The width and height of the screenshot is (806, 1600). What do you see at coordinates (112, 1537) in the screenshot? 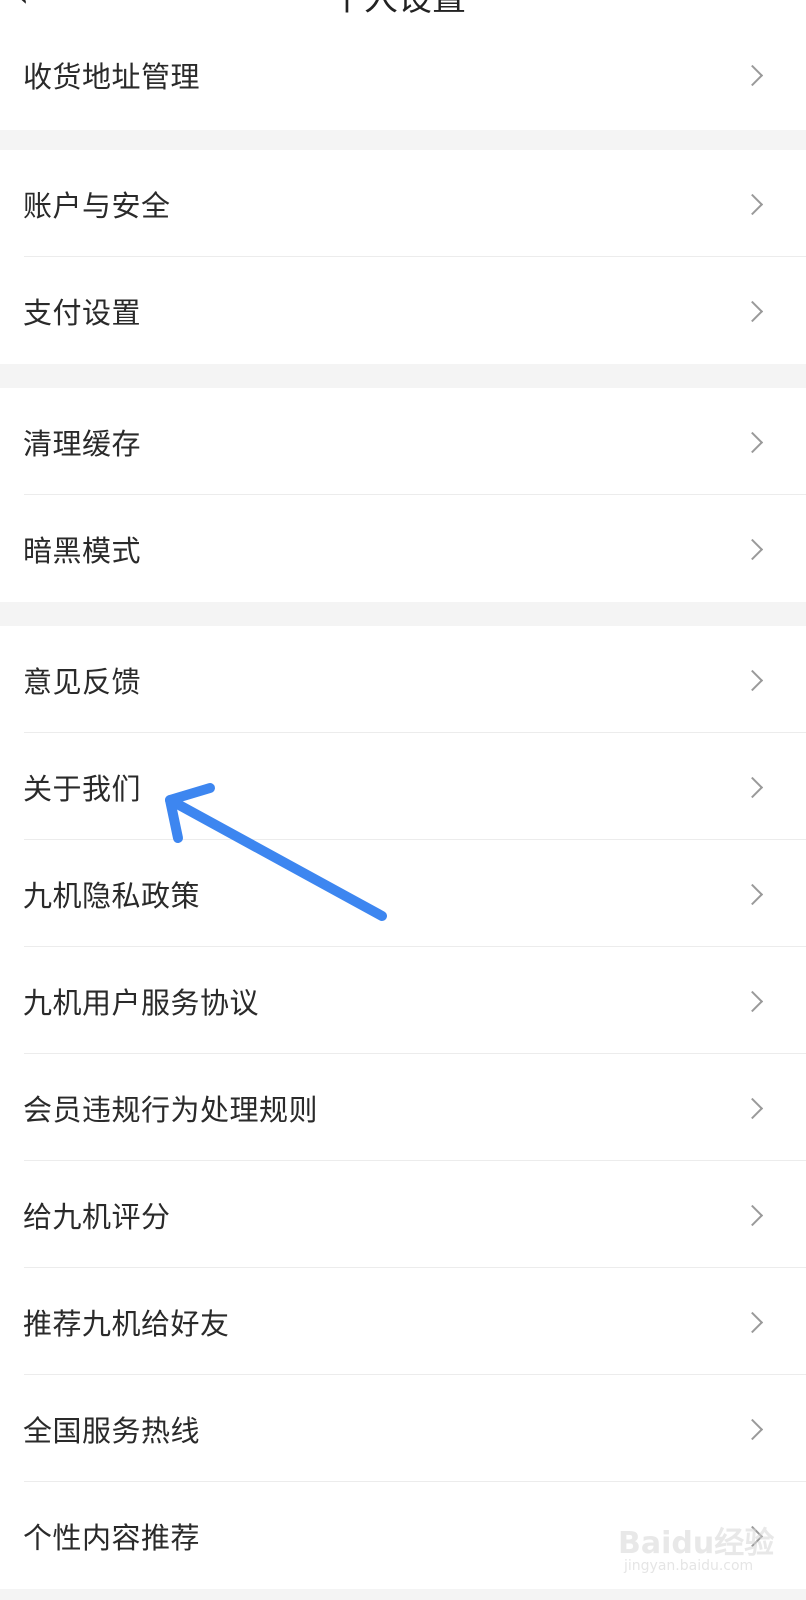
I see `settings-item-label: 个性内容推荐` at bounding box center [112, 1537].